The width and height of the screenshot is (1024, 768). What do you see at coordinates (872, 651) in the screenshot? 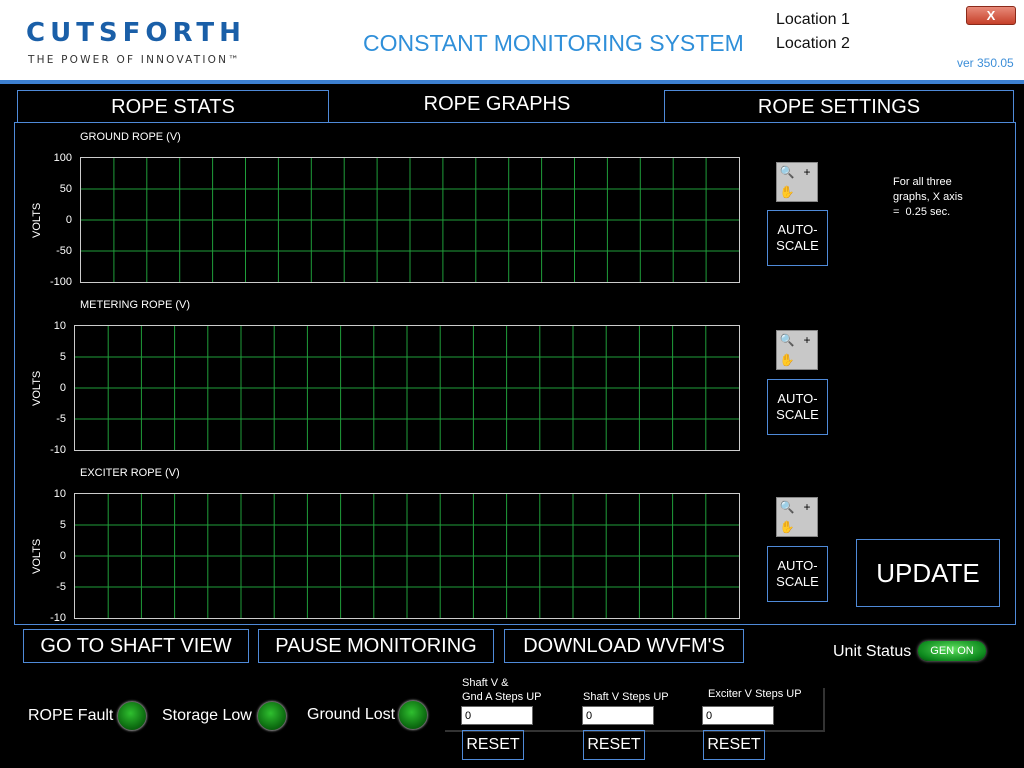
I see `unit-status-label: Unit Status` at bounding box center [872, 651].